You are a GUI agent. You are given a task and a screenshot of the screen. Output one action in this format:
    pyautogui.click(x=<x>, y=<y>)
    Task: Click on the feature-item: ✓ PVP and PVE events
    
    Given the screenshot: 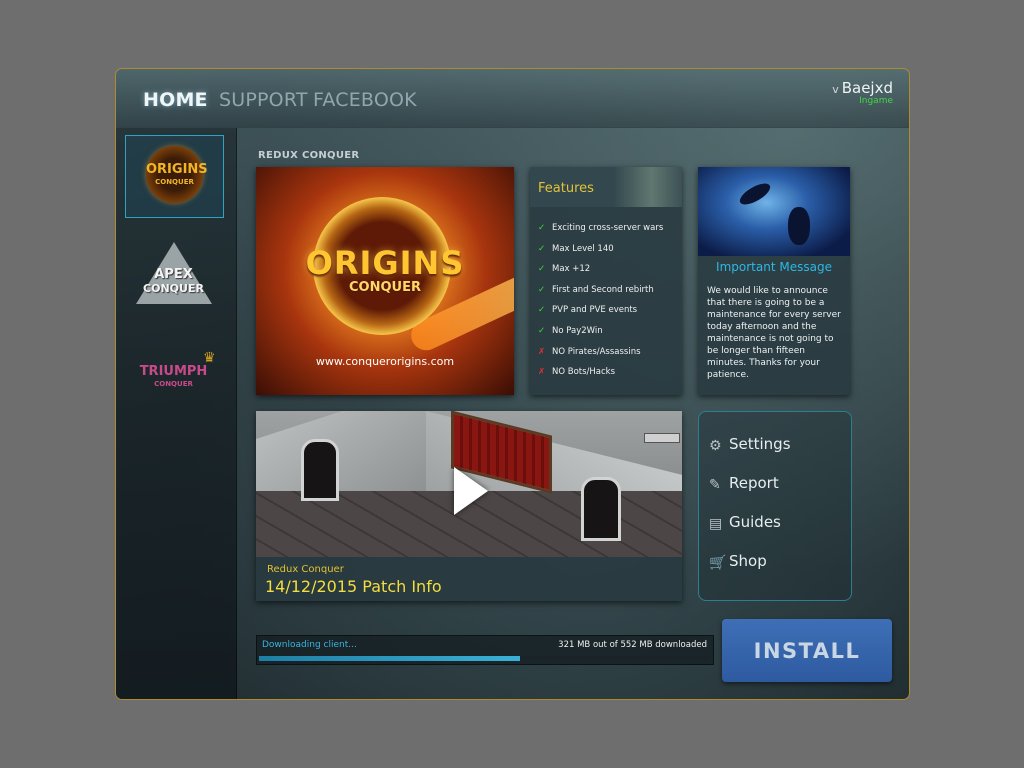 What is the action you would take?
    pyautogui.click(x=588, y=310)
    